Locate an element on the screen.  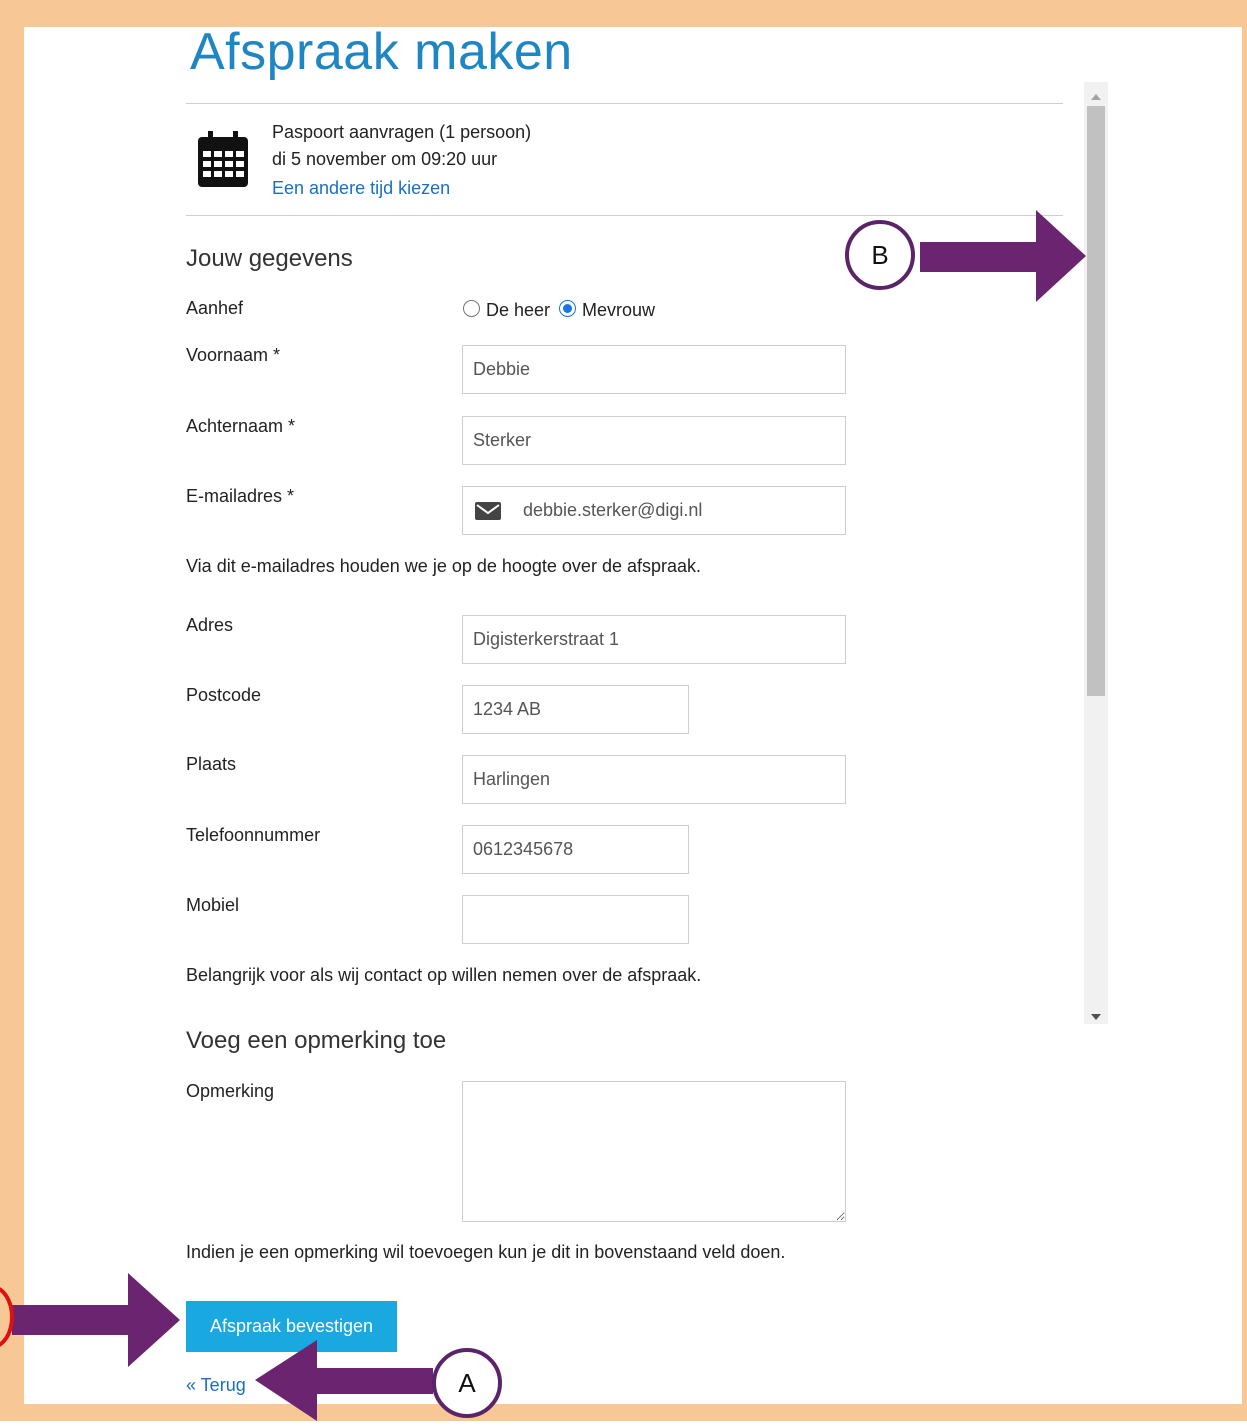
phone-label: Telefoonnummer is located at coordinates (253, 835).